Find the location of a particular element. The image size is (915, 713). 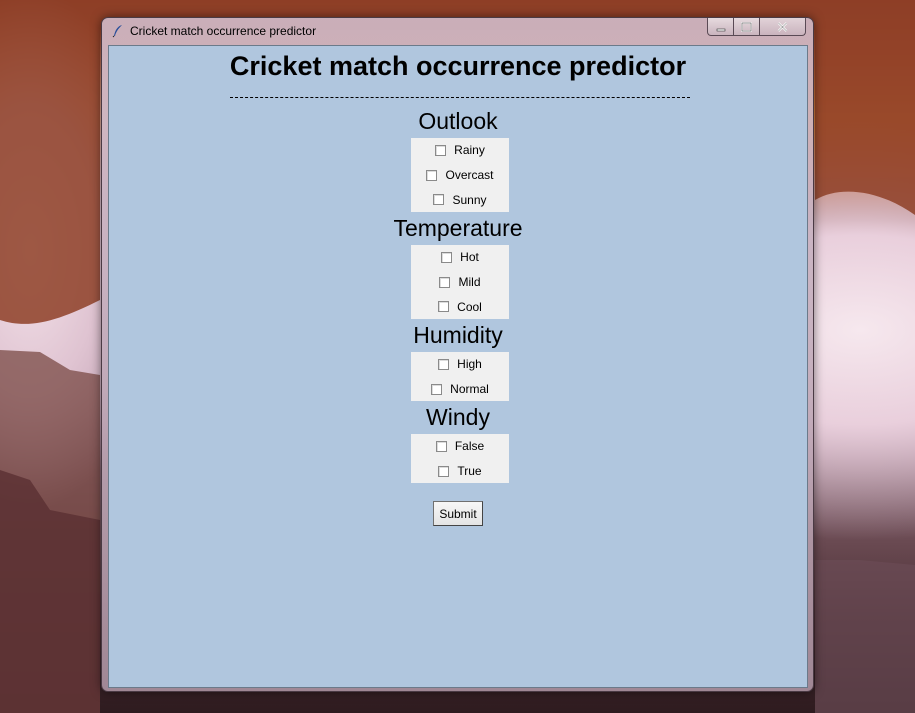

maximize-icon is located at coordinates (746, 26).